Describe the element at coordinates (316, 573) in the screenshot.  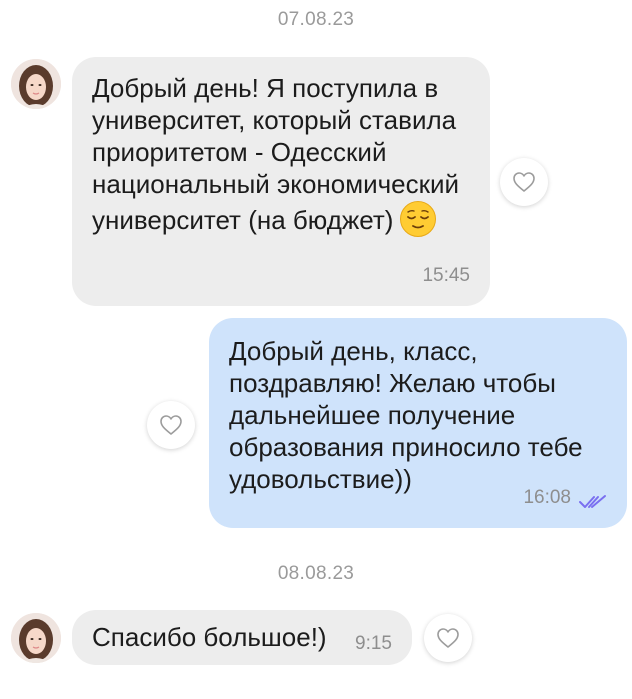
I see `date-separator: 08.08.23` at that location.